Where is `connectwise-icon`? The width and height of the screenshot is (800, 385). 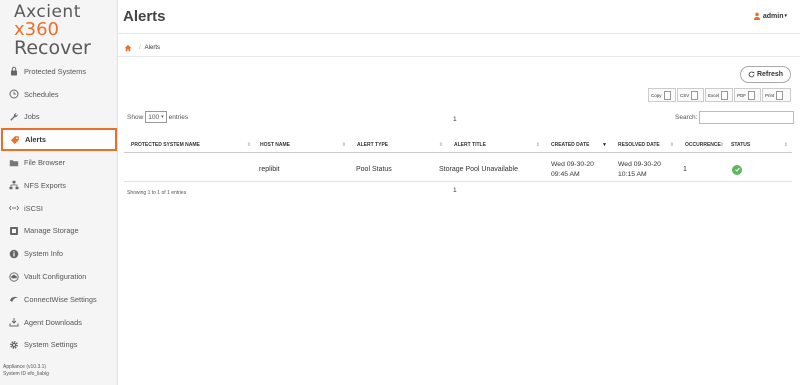
connectwise-icon is located at coordinates (14, 299).